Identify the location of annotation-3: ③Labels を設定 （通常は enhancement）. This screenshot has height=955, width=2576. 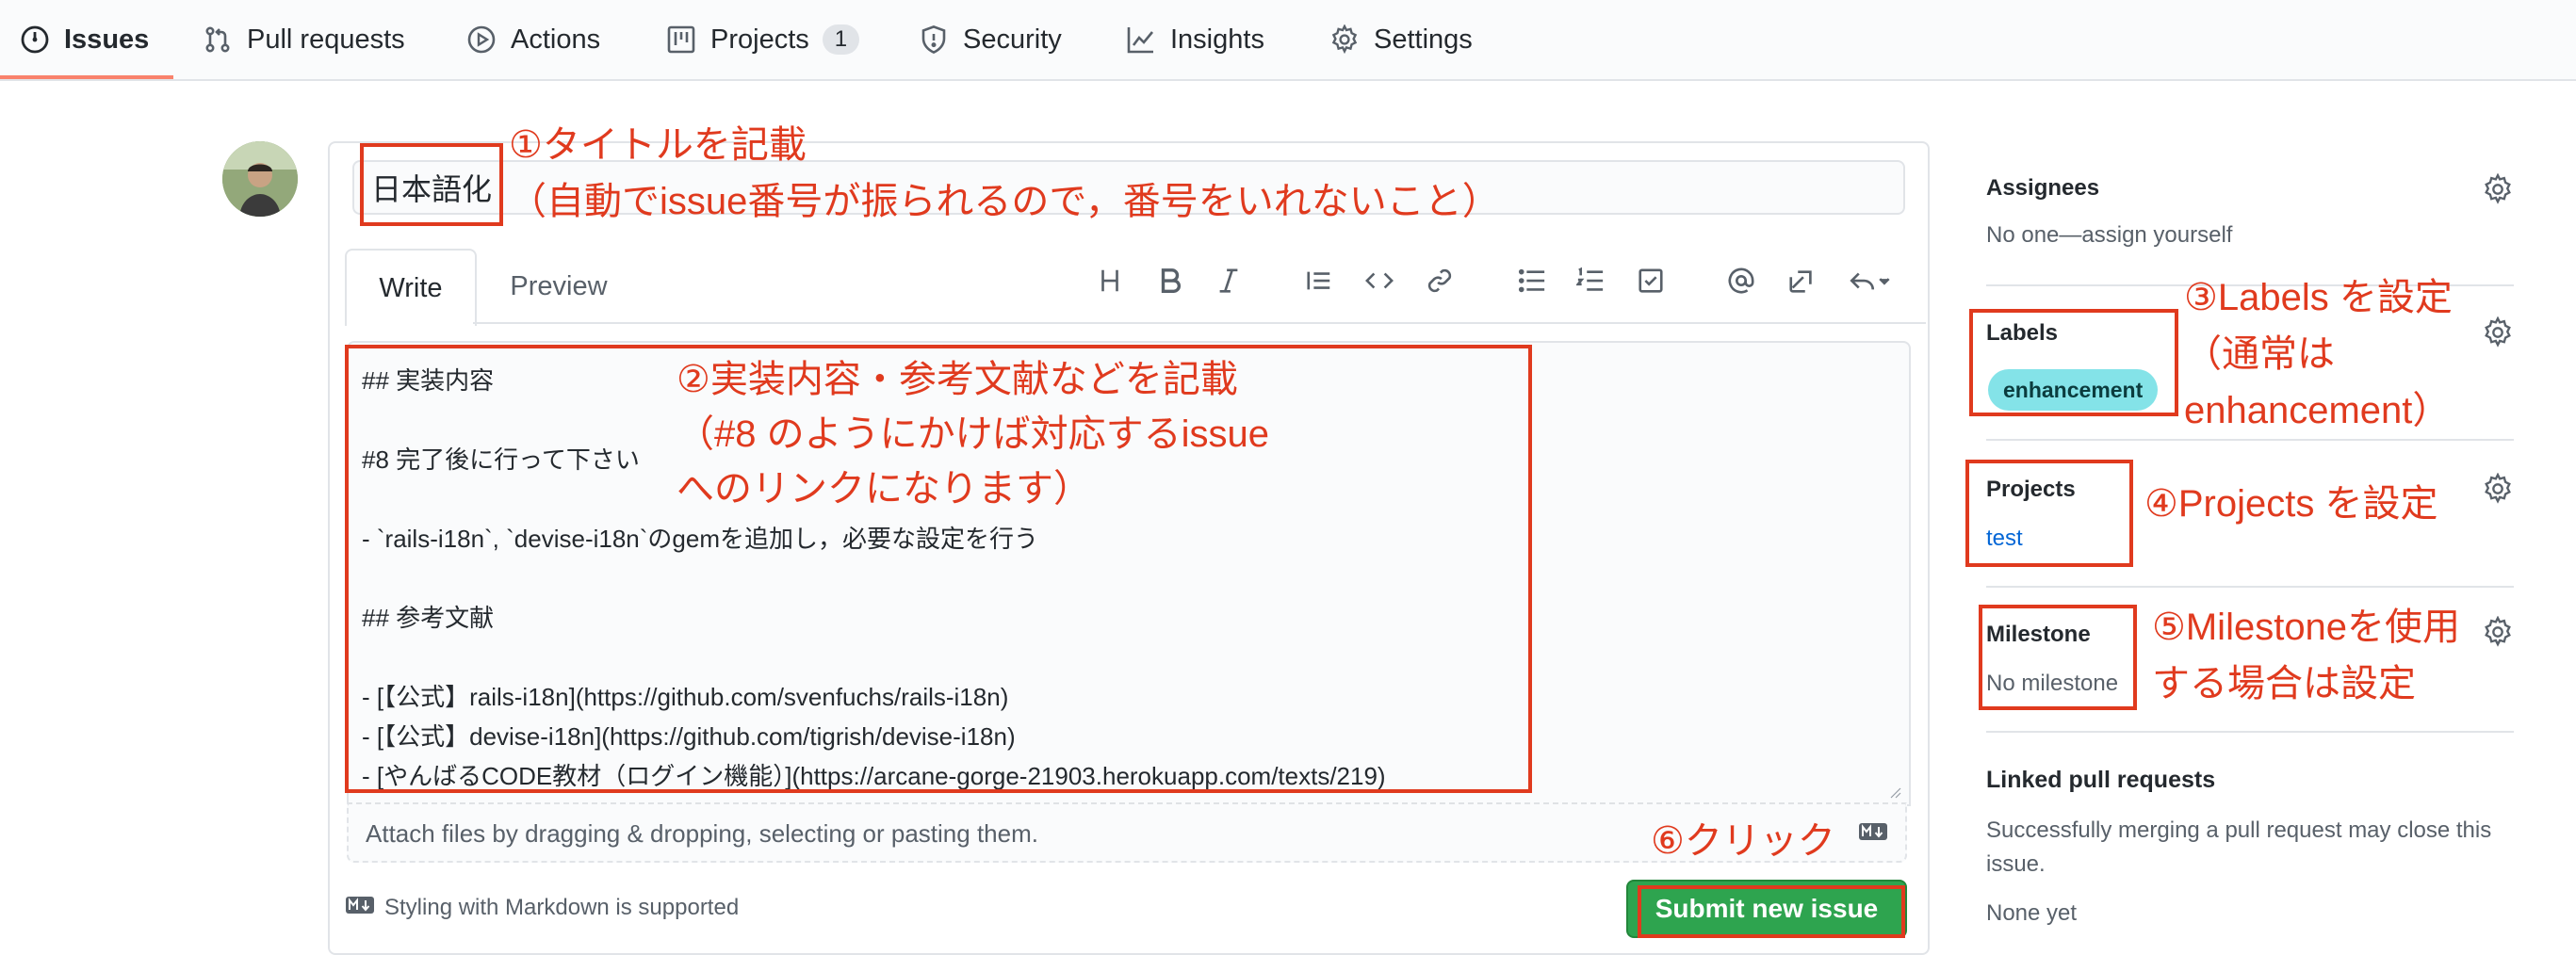
(2318, 354).